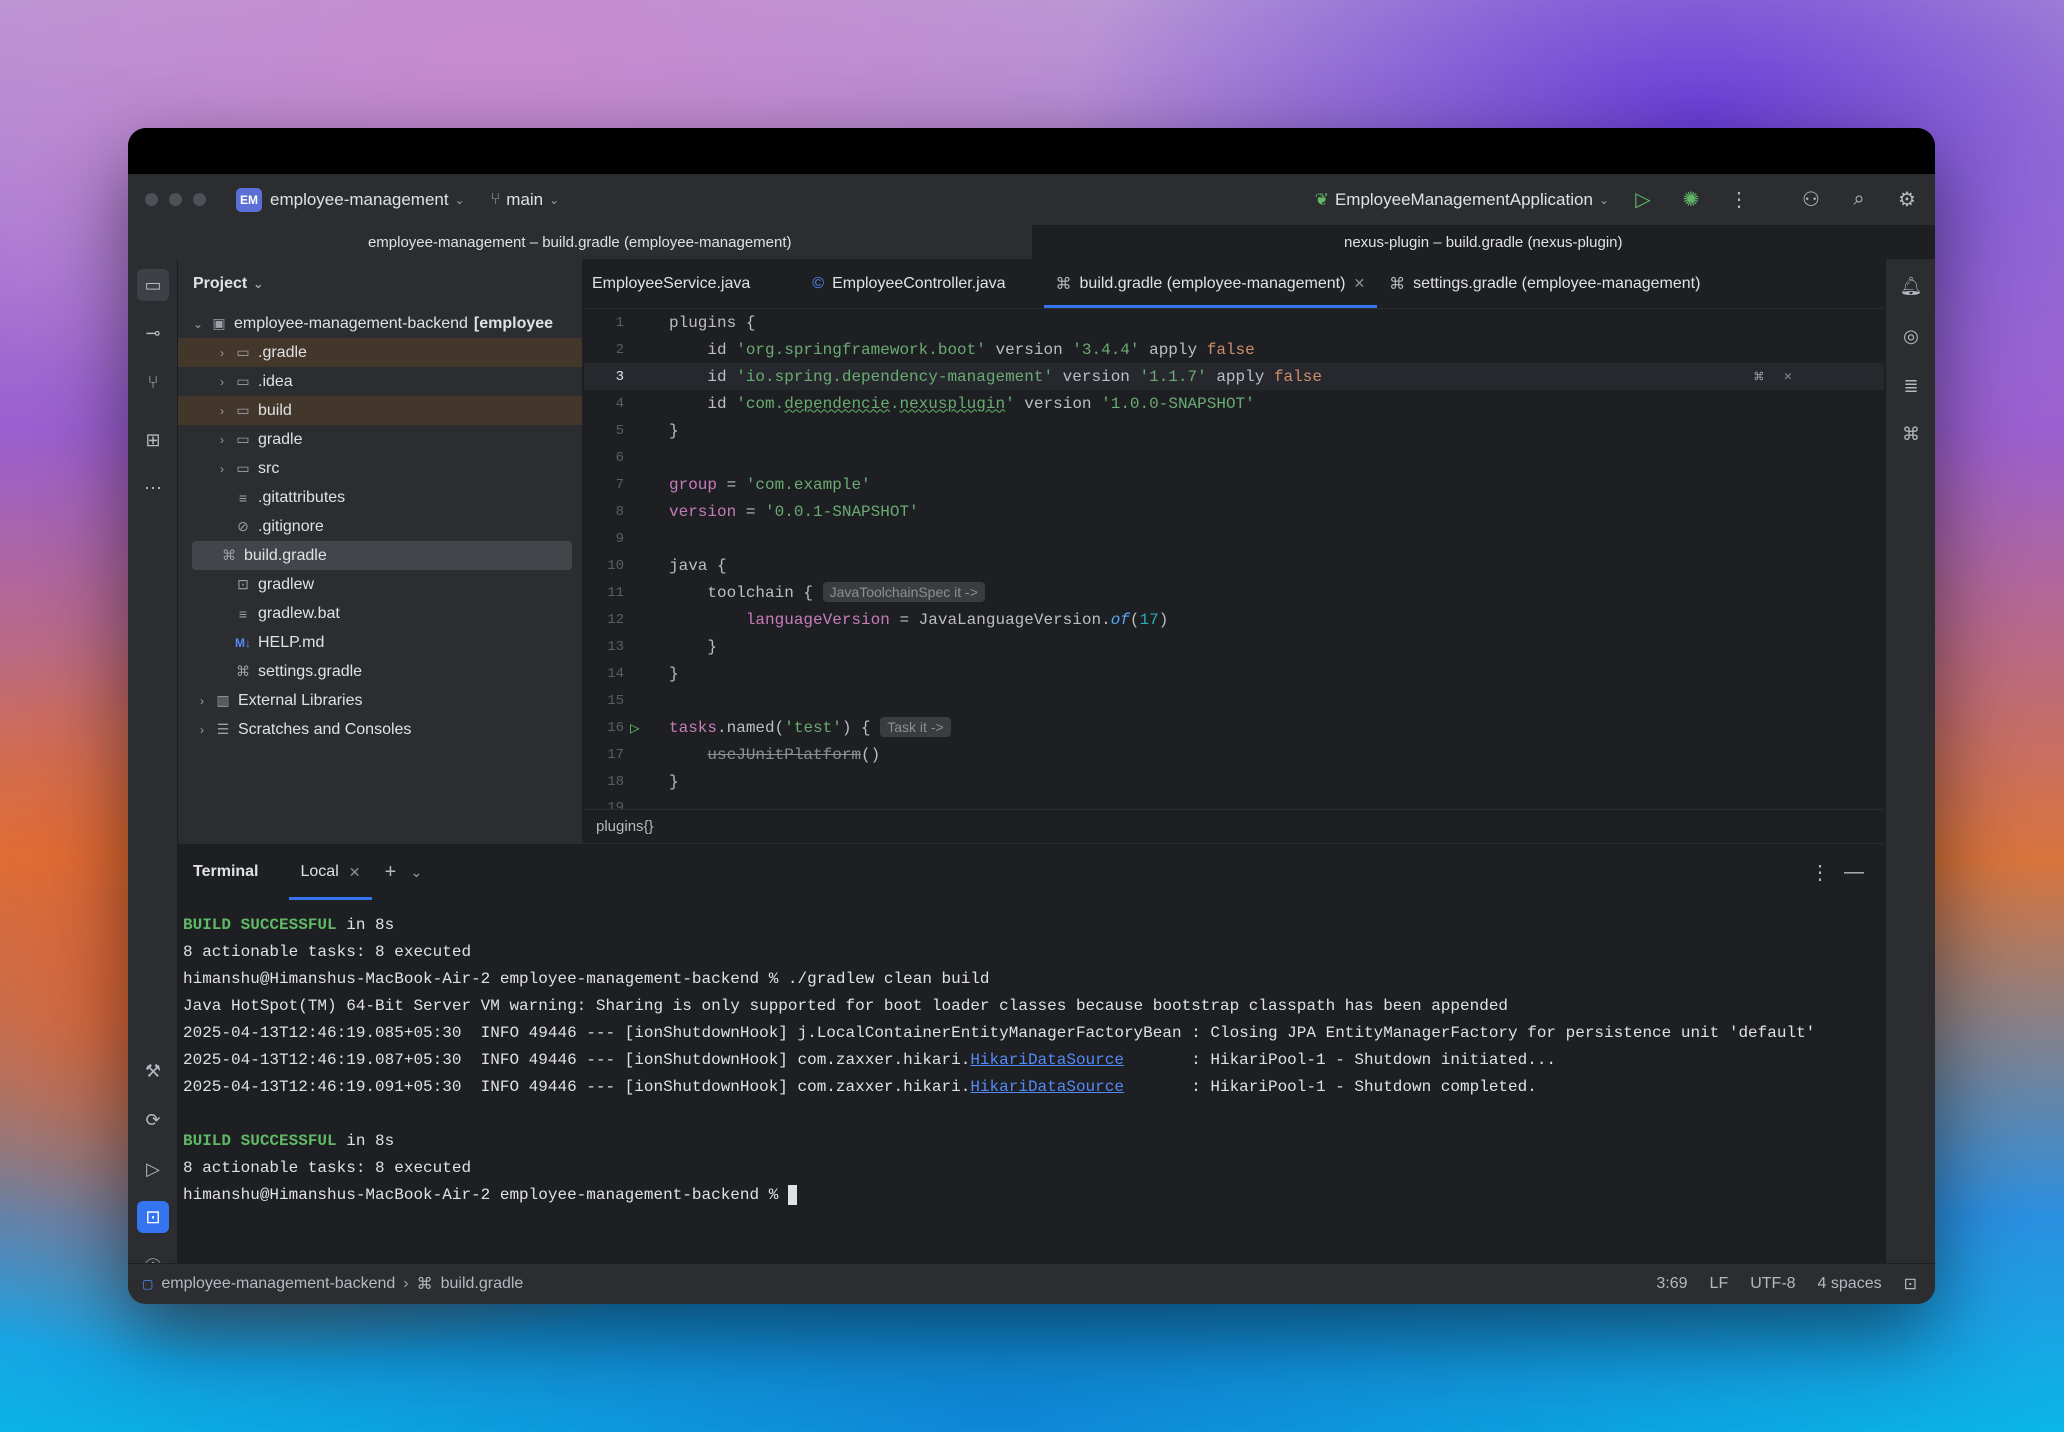 The height and width of the screenshot is (1432, 2064). Describe the element at coordinates (1854, 872) in the screenshot. I see `minimize-panel-icon: —` at that location.